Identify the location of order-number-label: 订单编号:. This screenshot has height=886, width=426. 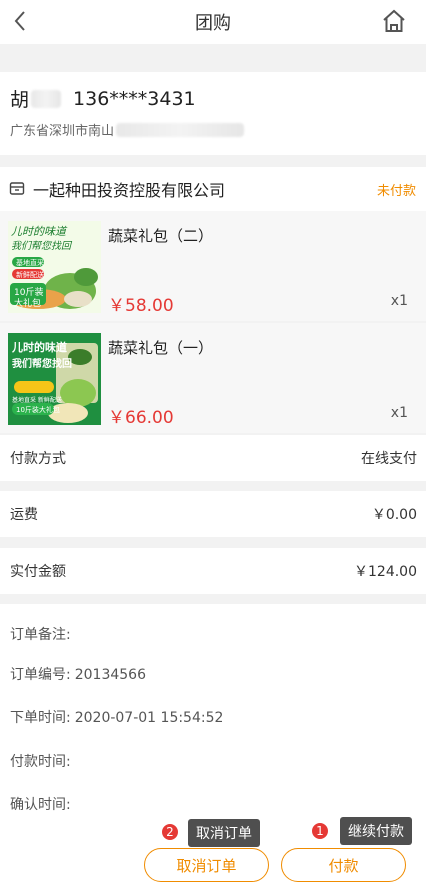
(40, 675).